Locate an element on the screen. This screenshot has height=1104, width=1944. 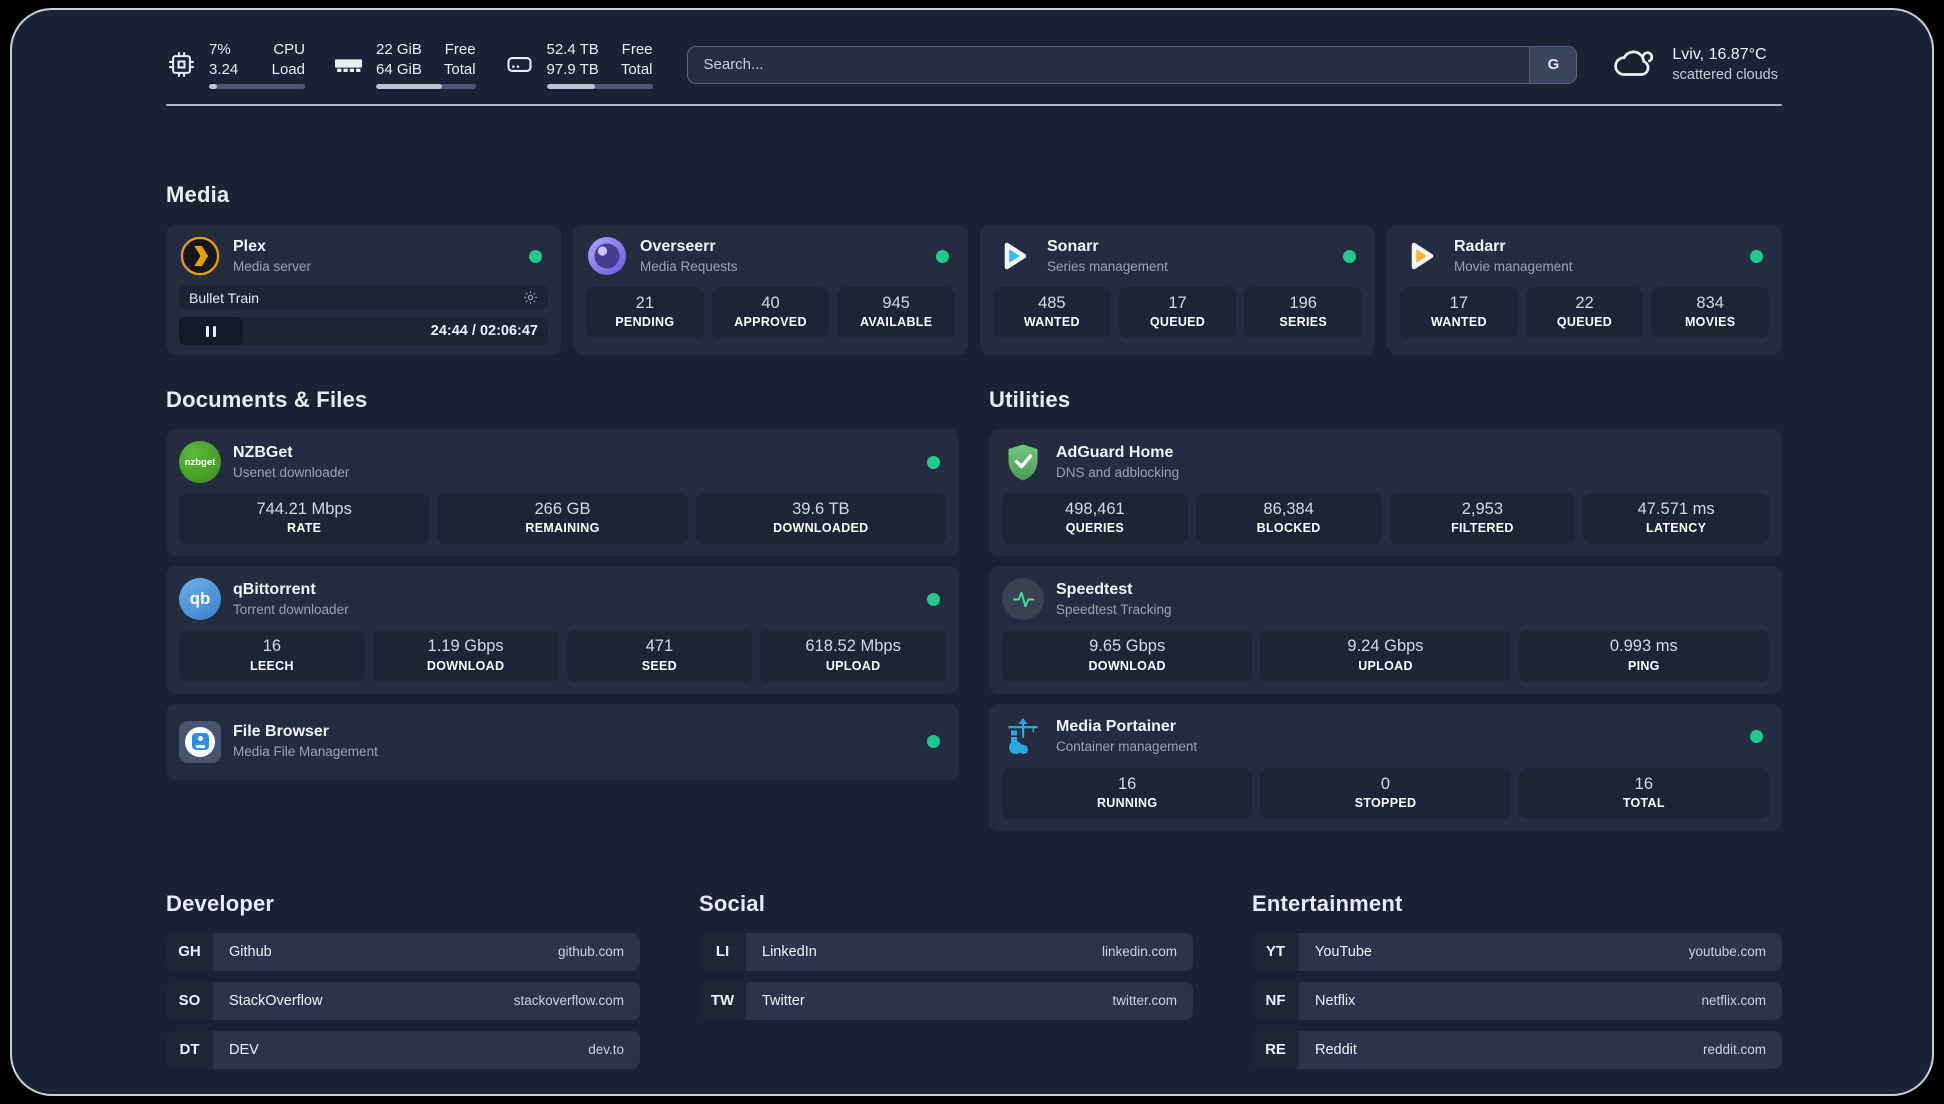
stat-label: LATENCY is located at coordinates (1676, 528).